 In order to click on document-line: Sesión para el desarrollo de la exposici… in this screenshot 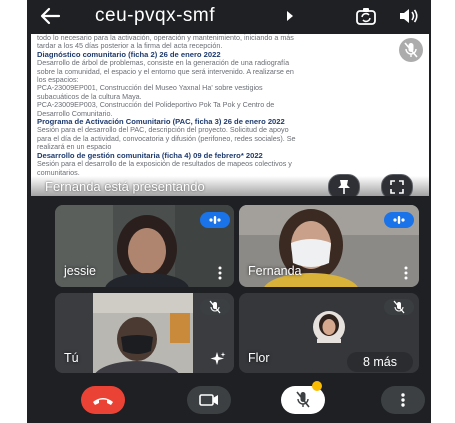, I will do `click(164, 164)`.